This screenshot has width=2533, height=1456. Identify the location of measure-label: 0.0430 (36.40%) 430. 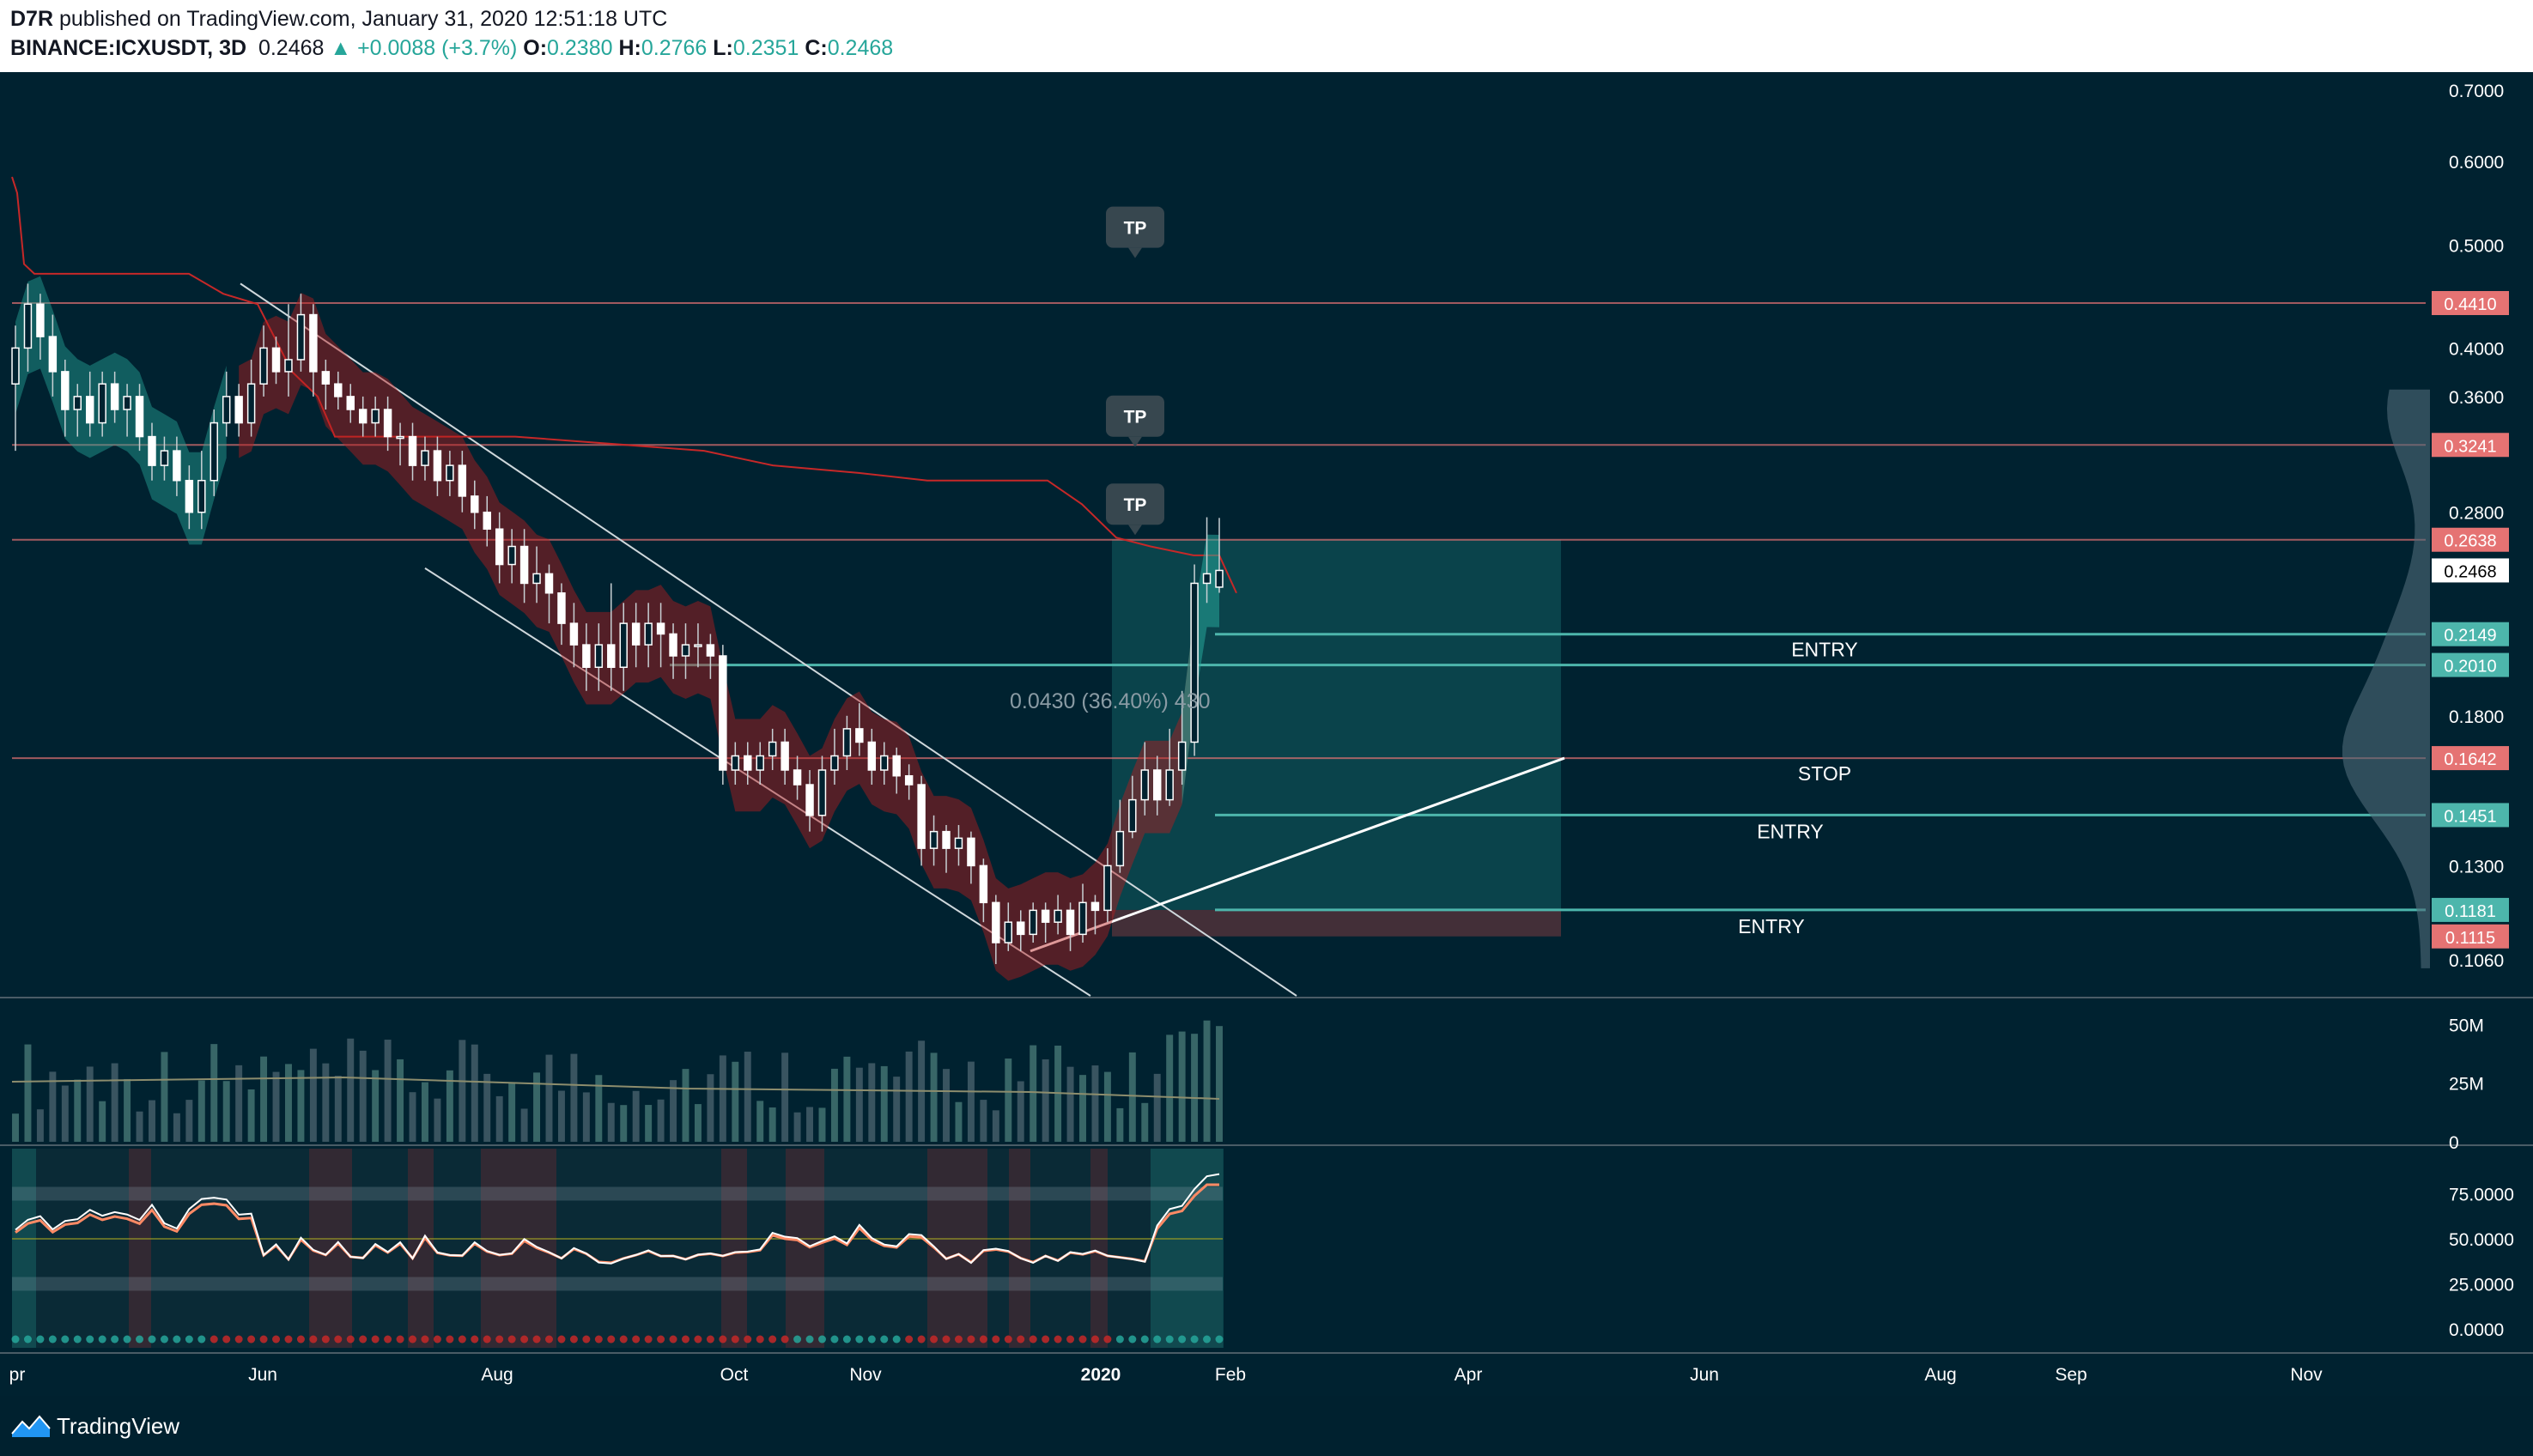
(1110, 701).